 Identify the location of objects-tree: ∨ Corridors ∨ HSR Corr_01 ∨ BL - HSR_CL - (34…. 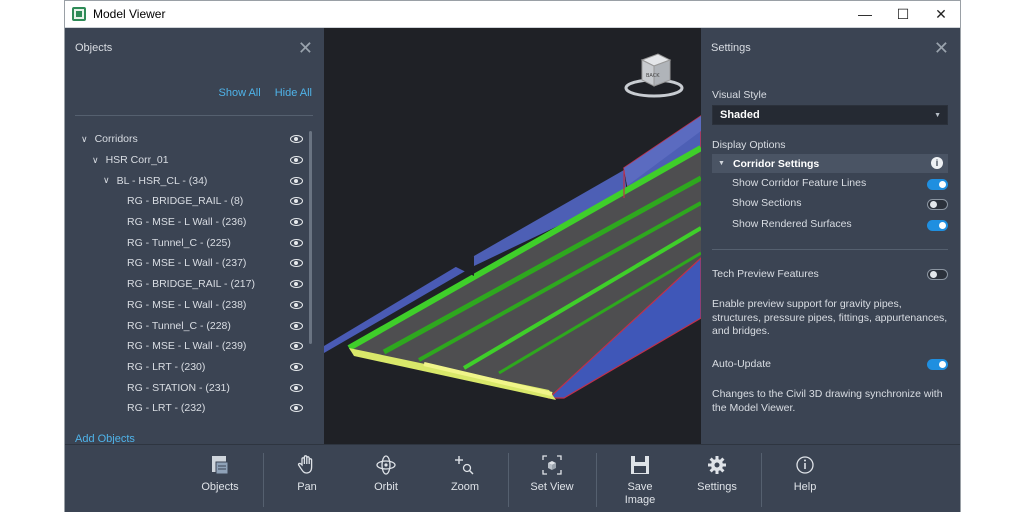
(189, 274).